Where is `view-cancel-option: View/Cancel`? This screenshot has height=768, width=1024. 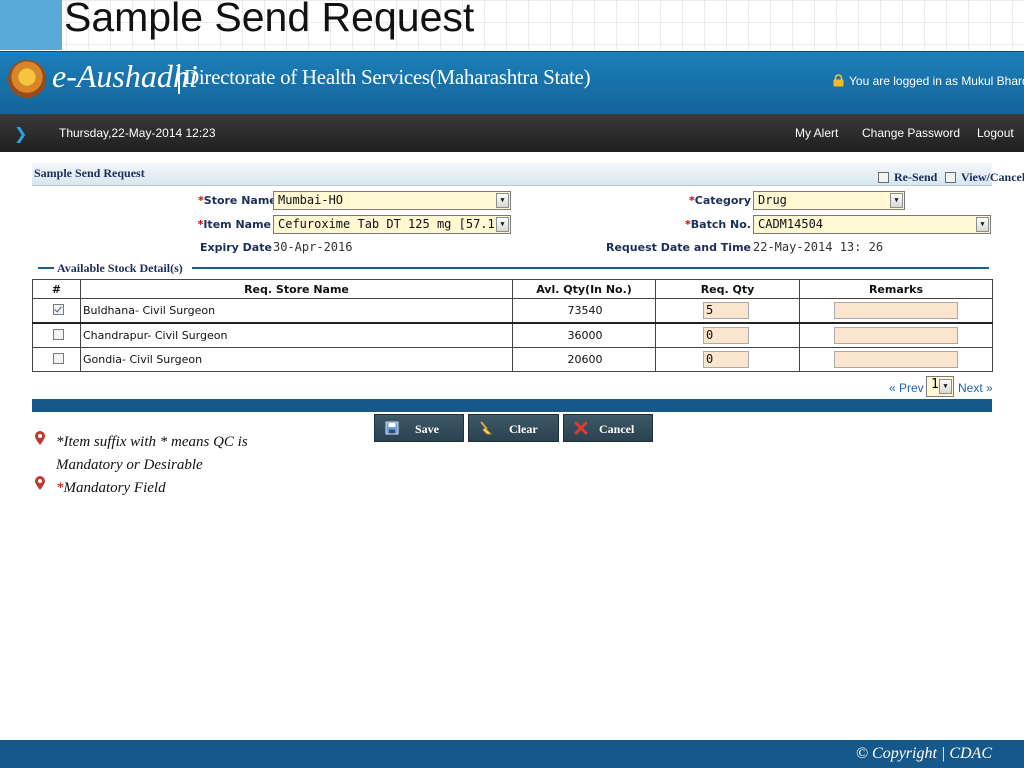 view-cancel-option: View/Cancel is located at coordinates (984, 176).